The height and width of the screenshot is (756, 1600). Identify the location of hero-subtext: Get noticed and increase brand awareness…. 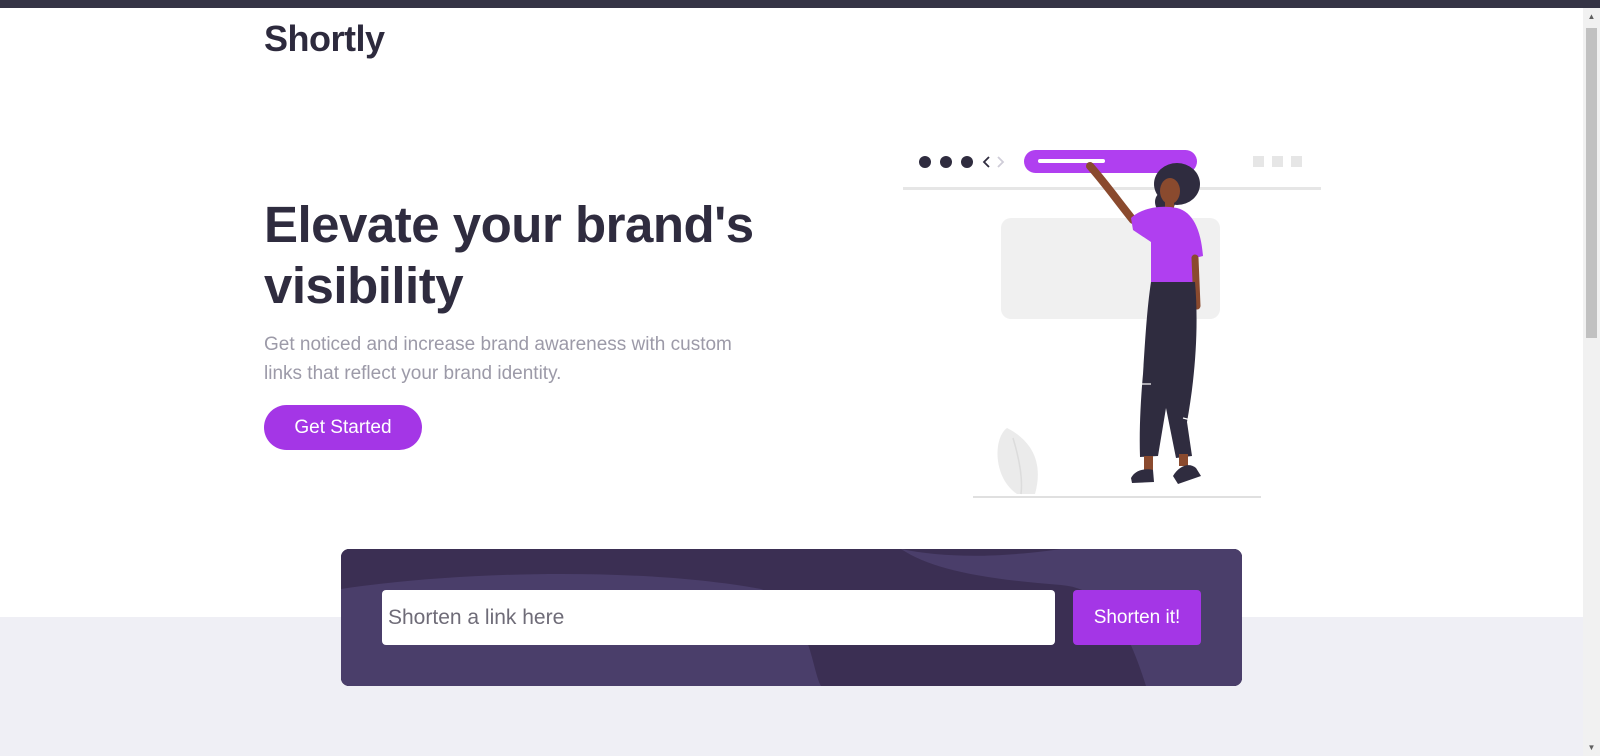
(498, 359).